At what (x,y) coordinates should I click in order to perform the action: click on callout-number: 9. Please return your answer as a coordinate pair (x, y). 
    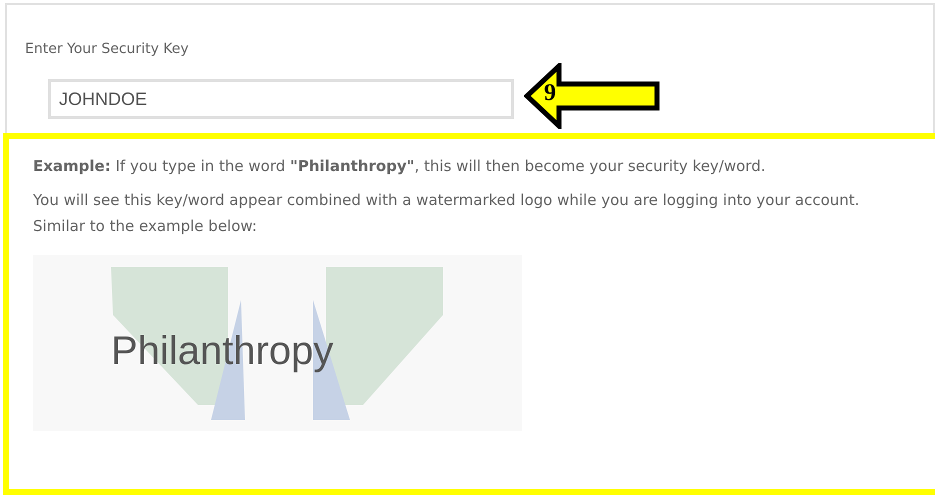
    Looking at the image, I should click on (550, 93).